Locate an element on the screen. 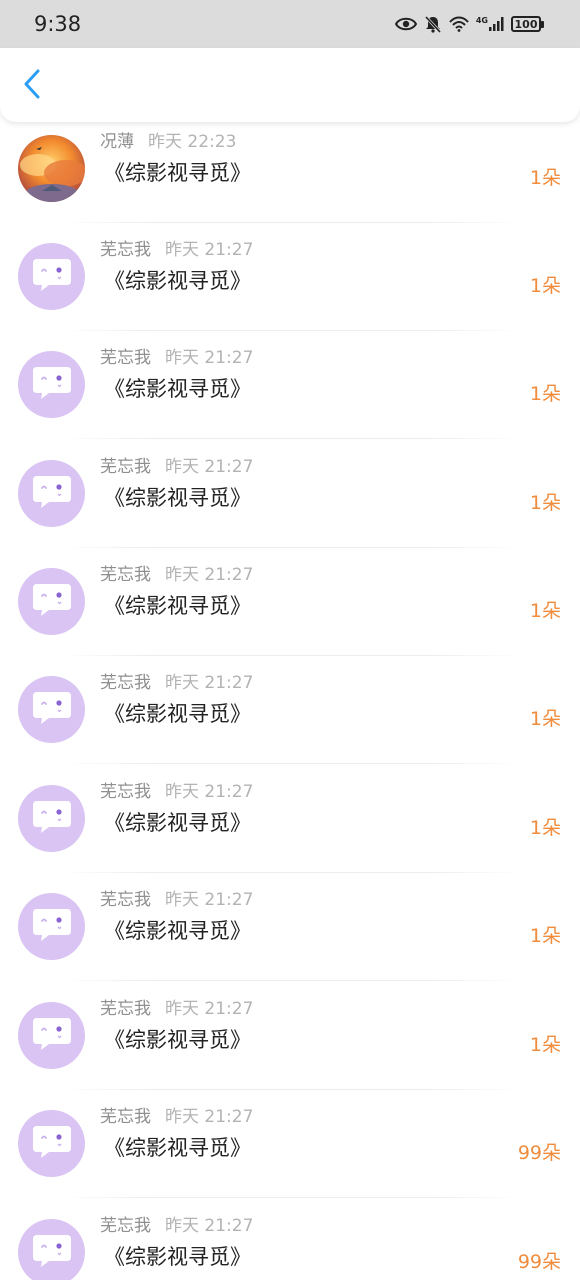 This screenshot has height=1280, width=580. network-type: 4G is located at coordinates (481, 20).